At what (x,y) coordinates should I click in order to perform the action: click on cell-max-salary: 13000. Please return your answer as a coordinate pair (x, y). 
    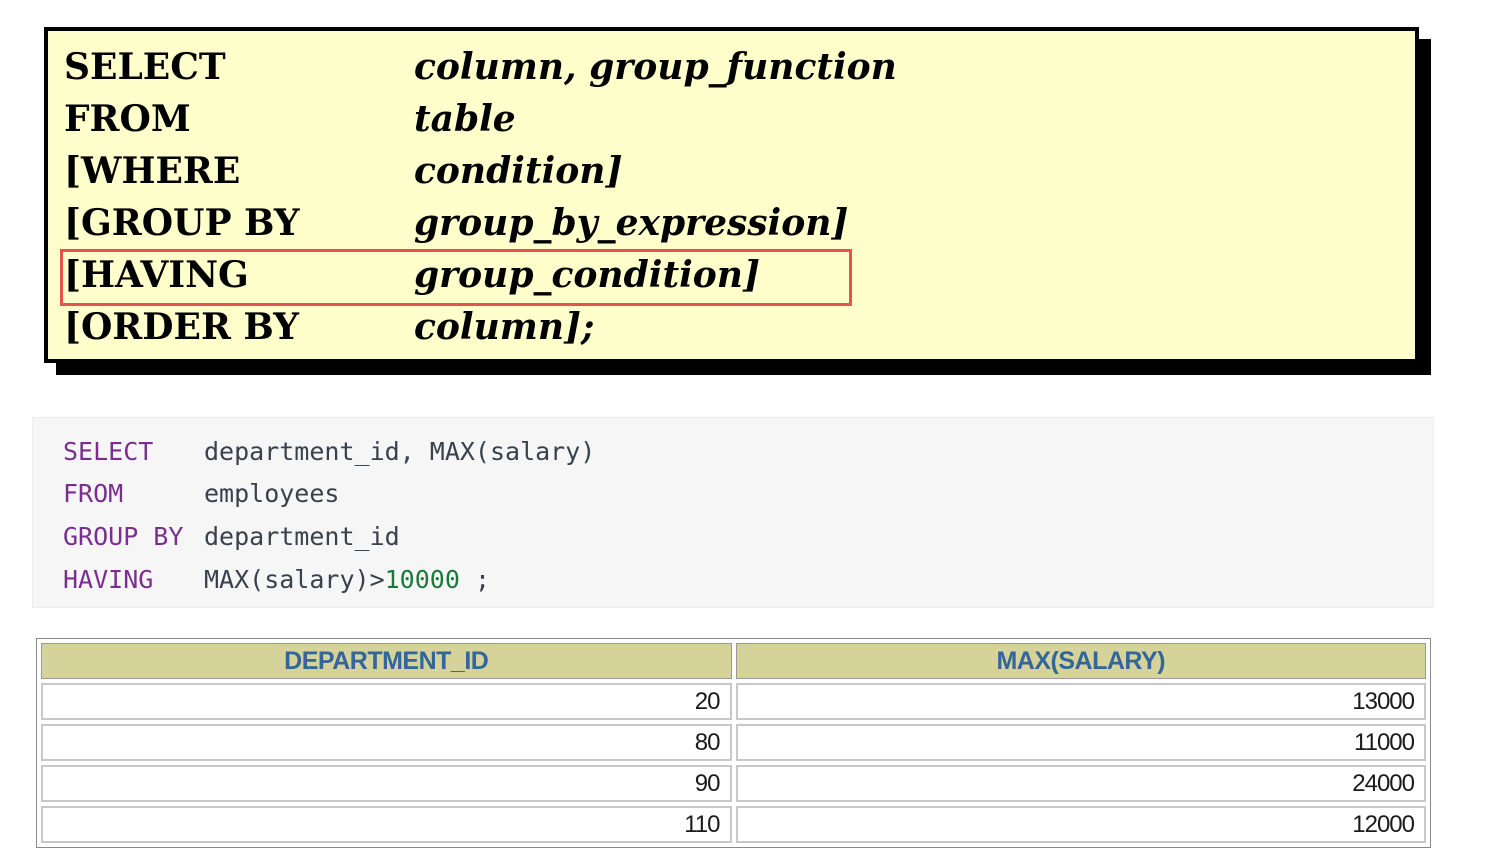
    Looking at the image, I should click on (1080, 701).